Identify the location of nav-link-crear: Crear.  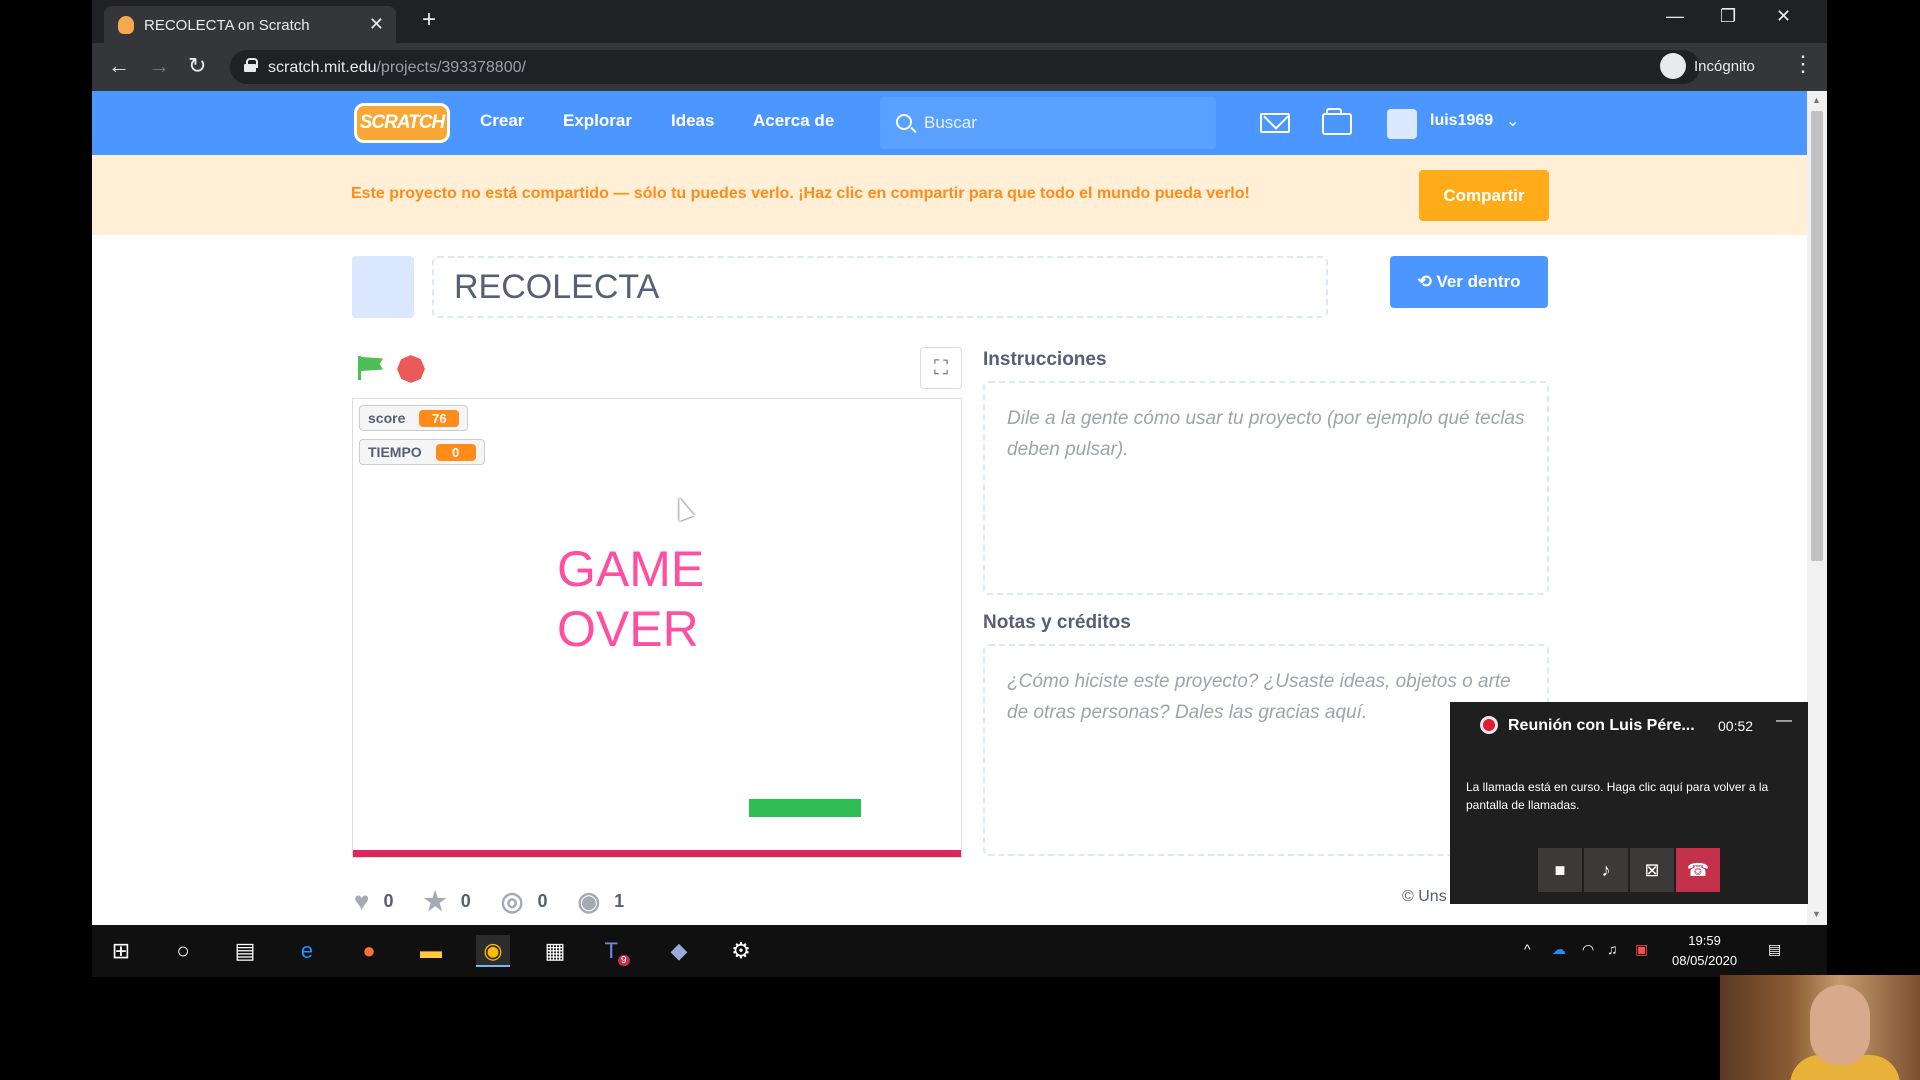
(502, 121).